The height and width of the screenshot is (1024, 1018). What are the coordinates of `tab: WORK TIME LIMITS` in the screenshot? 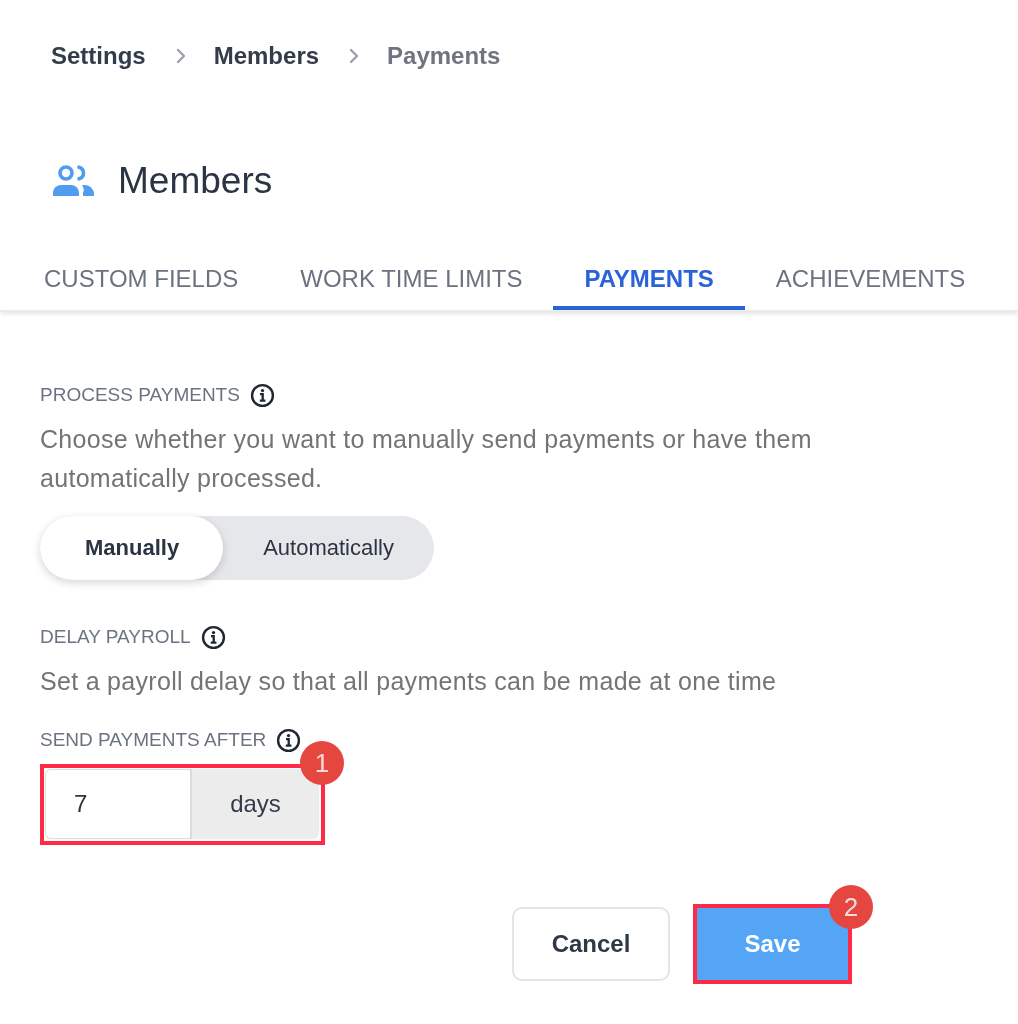 It's located at (411, 279).